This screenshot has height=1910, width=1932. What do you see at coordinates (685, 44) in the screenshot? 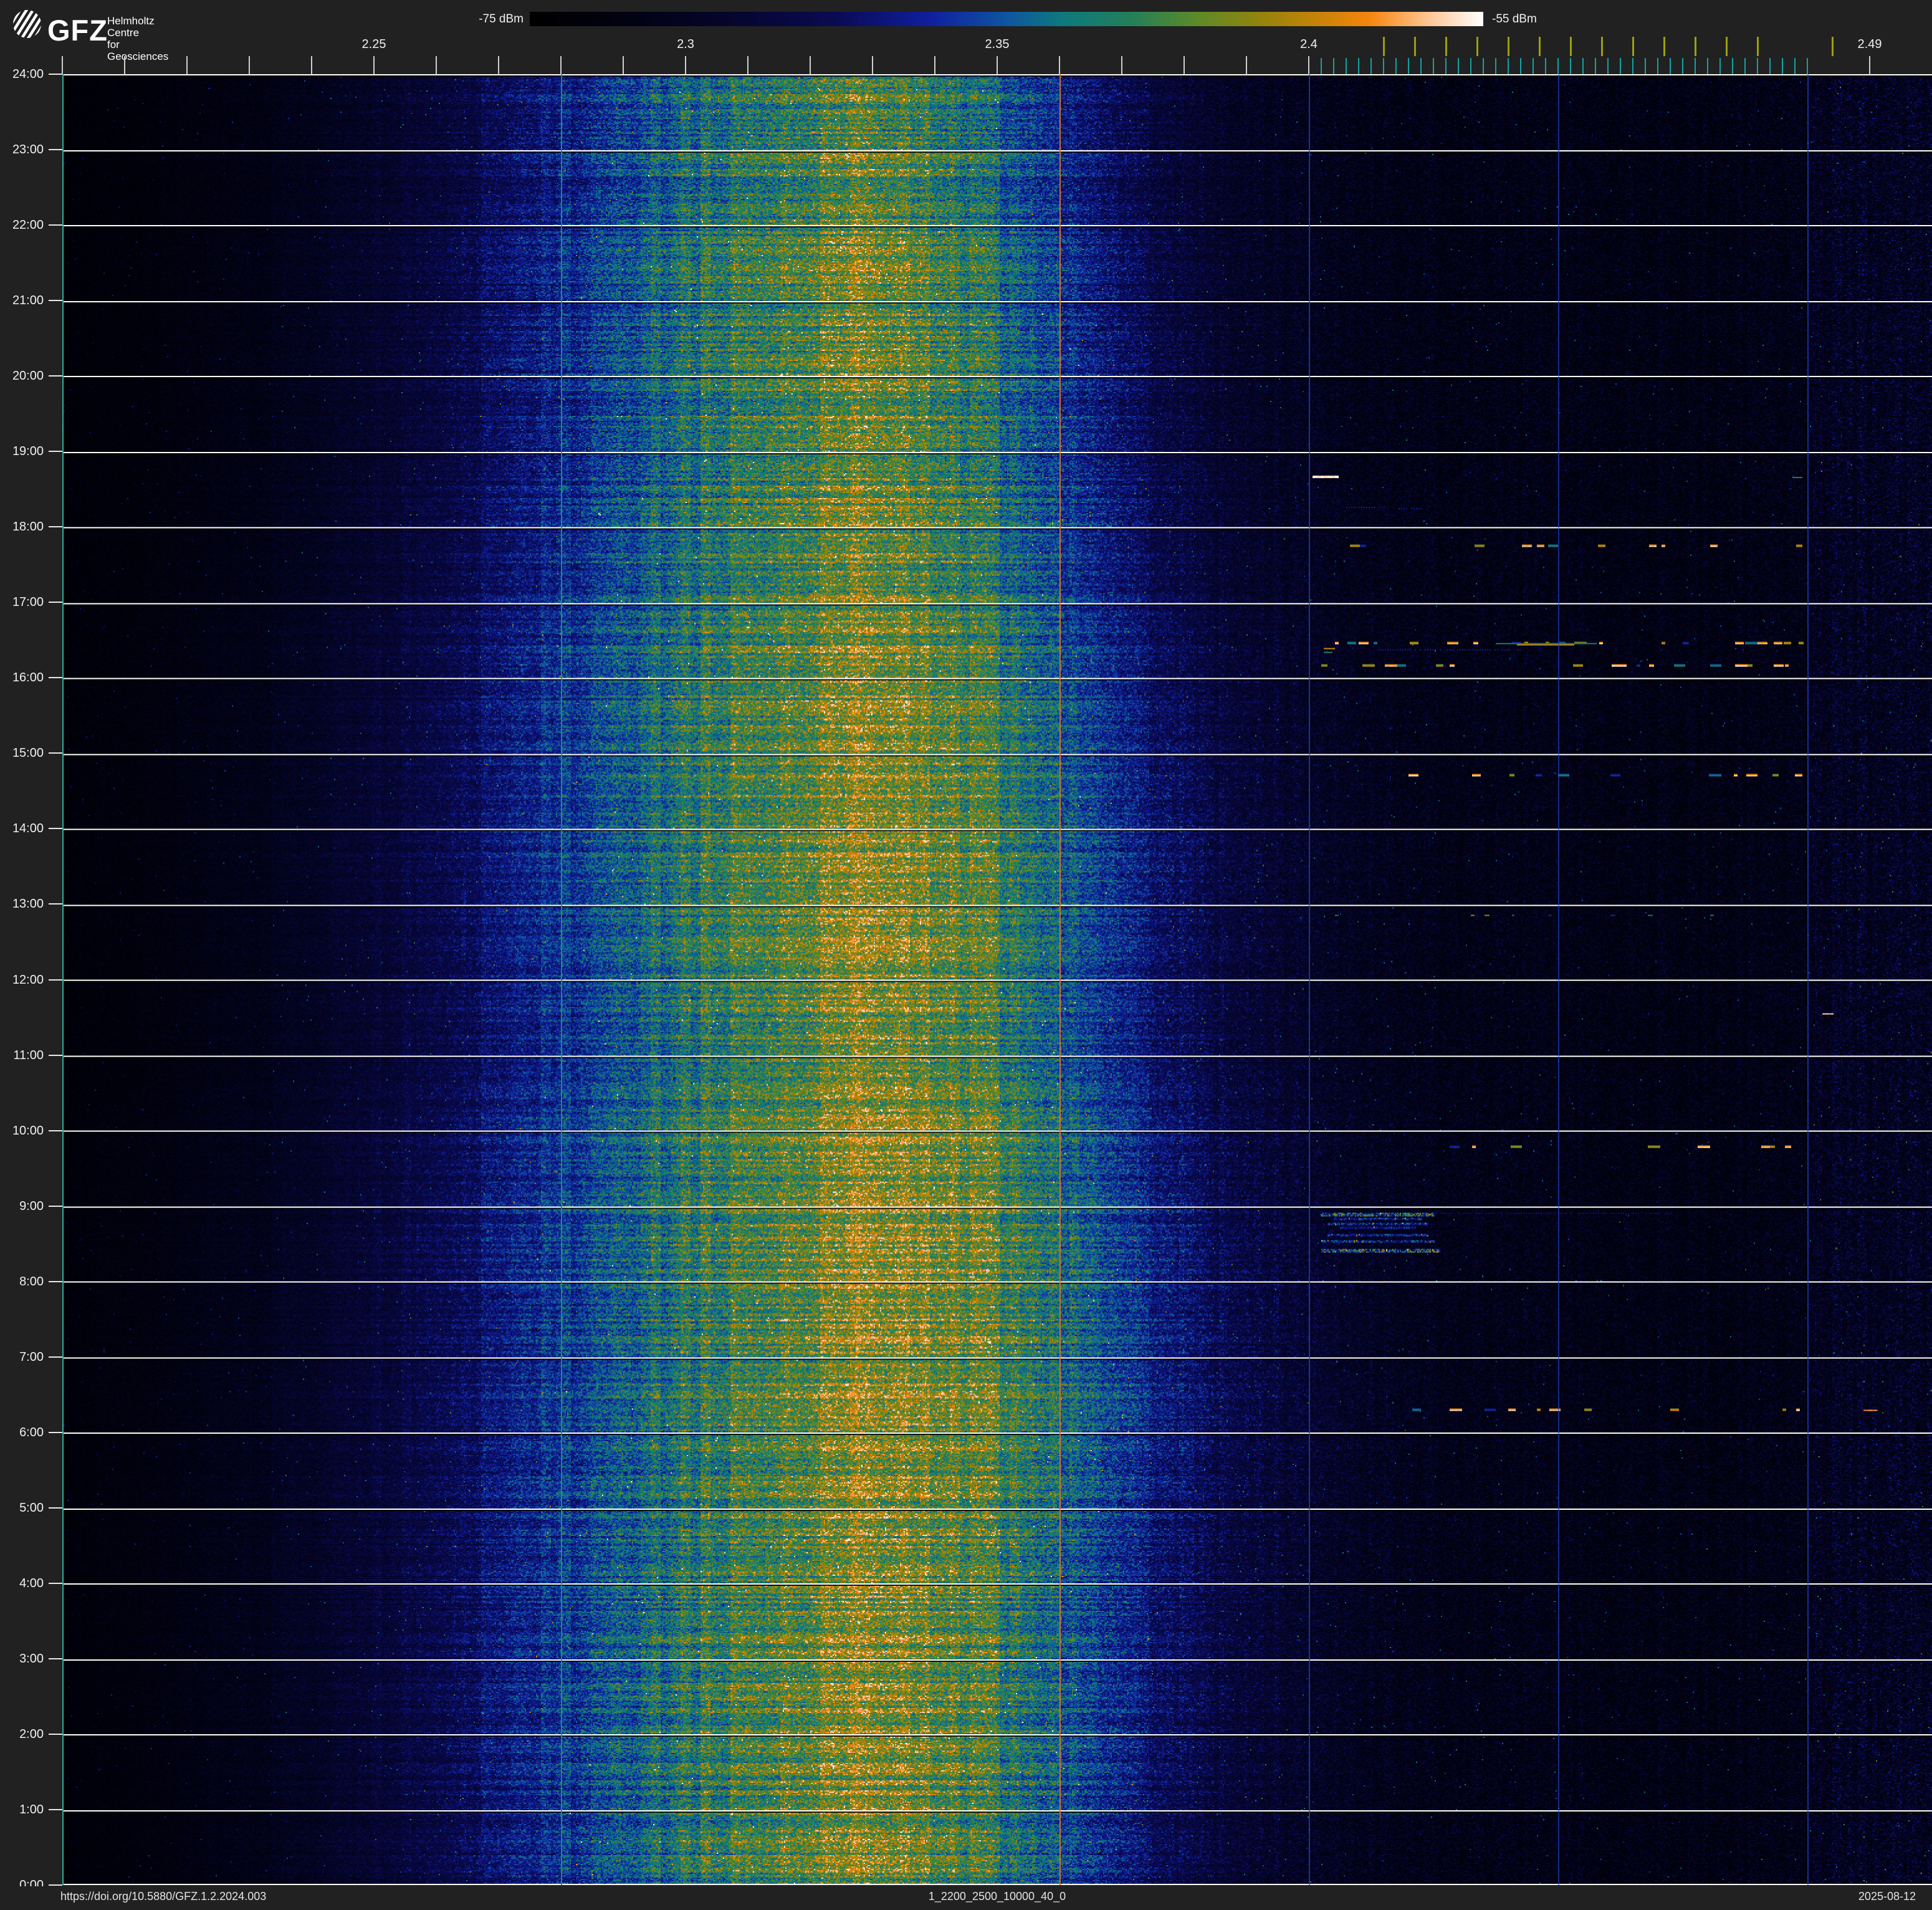
I see `freq-tick-label: 2.3` at bounding box center [685, 44].